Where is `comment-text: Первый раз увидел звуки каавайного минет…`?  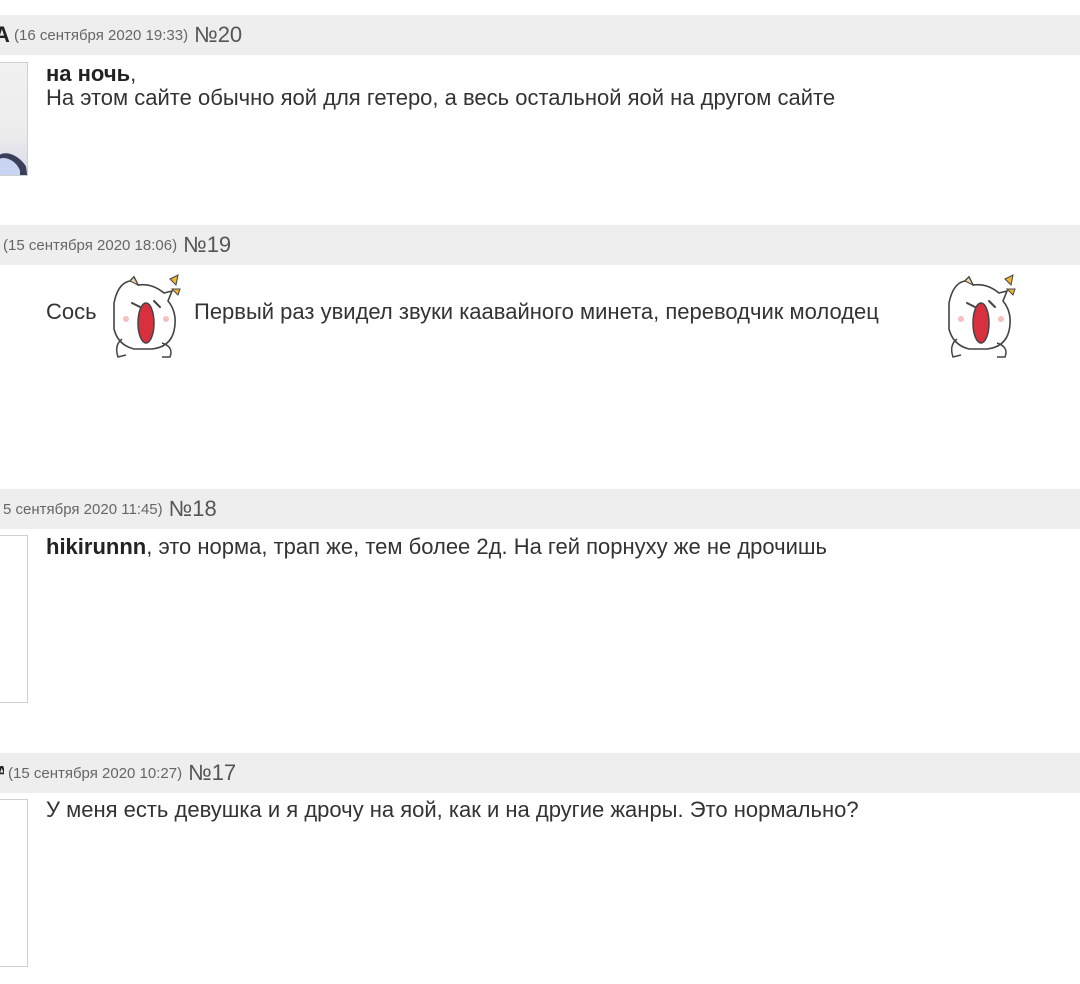 comment-text: Первый раз увидел звуки каавайного минет… is located at coordinates (536, 311).